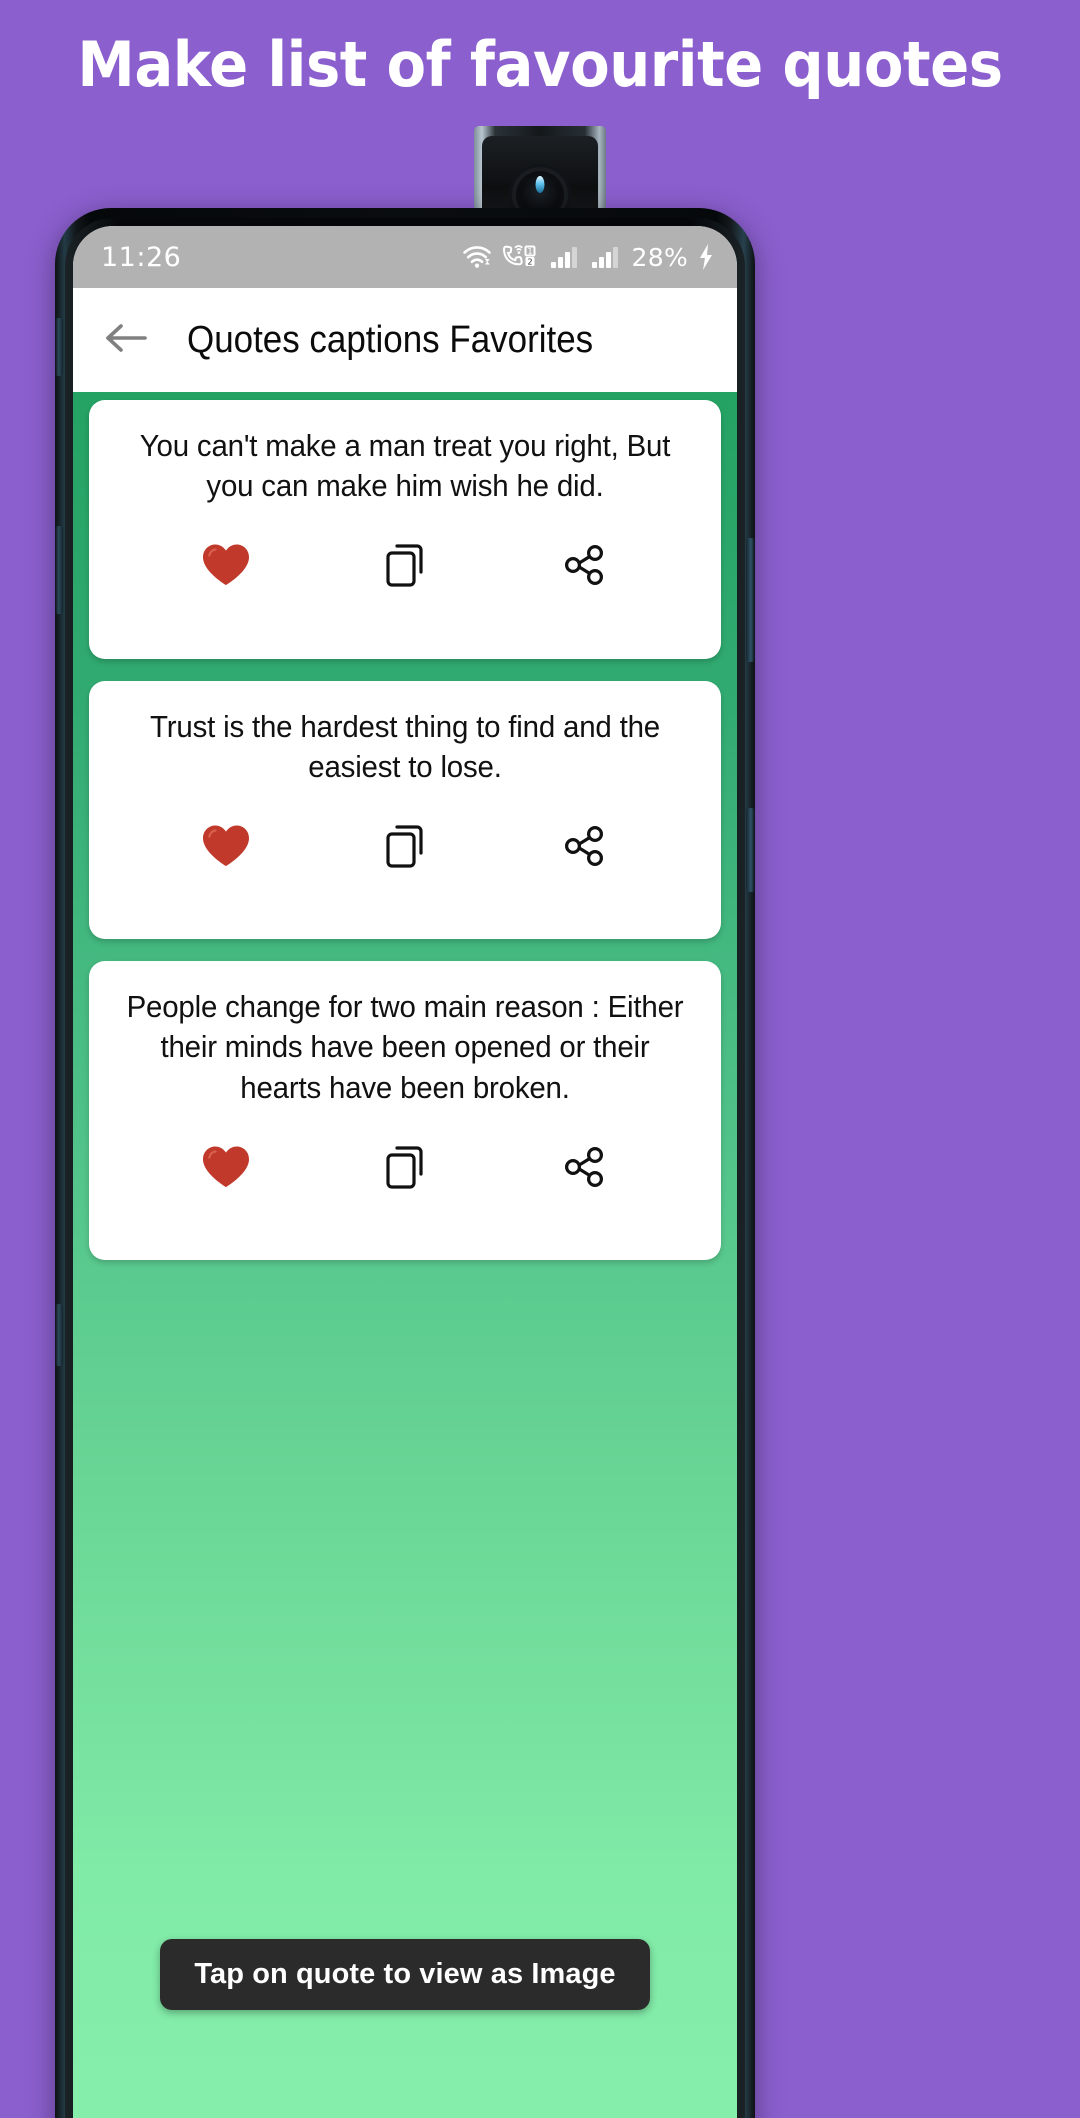  What do you see at coordinates (566, 257) in the screenshot?
I see `signal-sim1-icon` at bounding box center [566, 257].